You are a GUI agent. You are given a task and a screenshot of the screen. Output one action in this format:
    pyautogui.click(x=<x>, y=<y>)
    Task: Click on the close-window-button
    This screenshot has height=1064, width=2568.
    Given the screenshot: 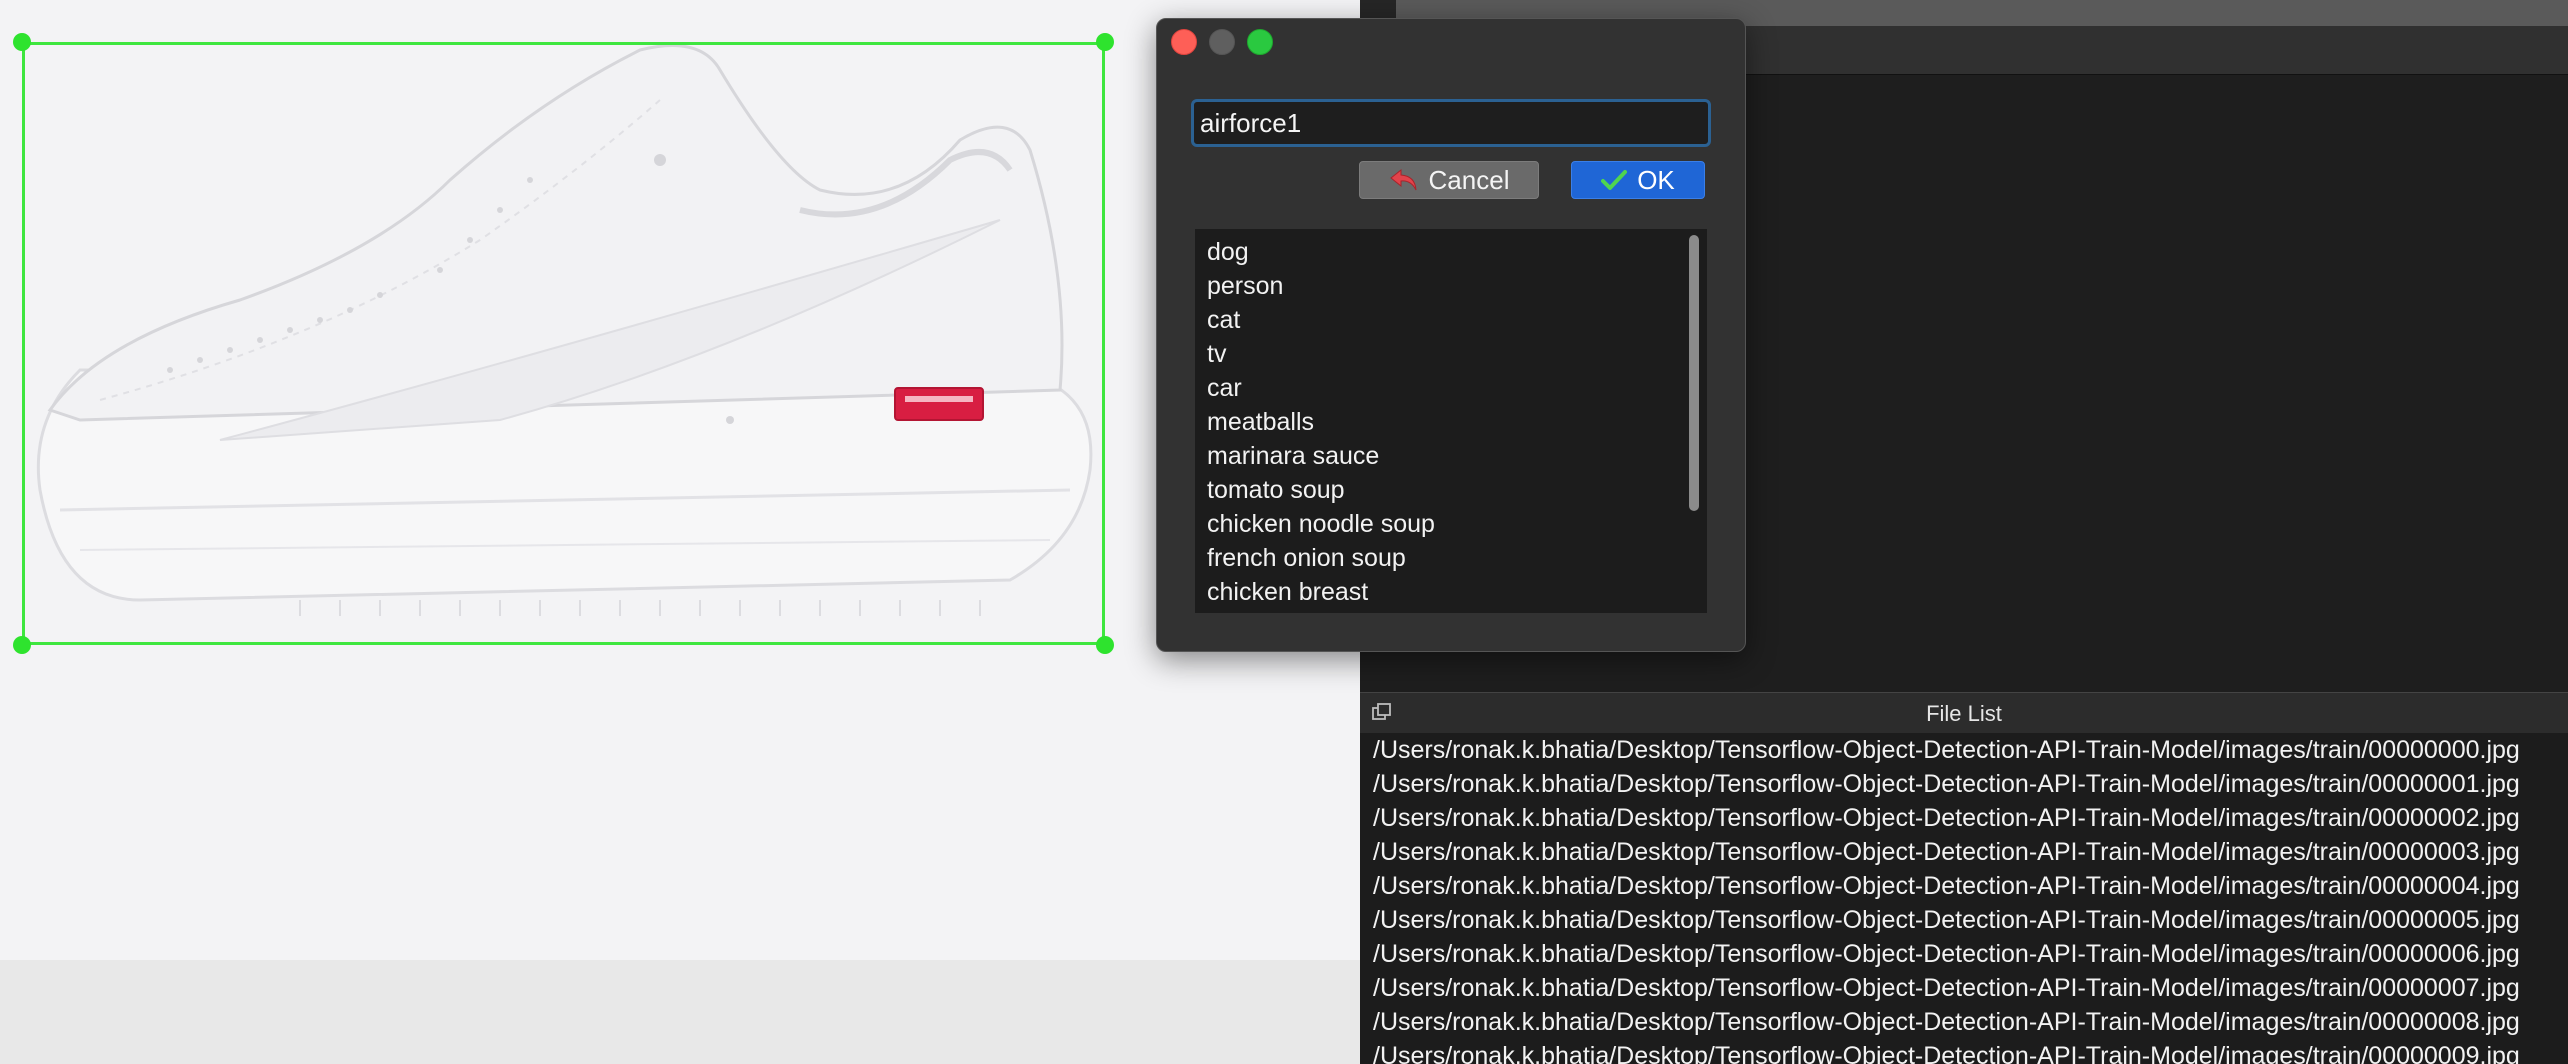 What is the action you would take?
    pyautogui.click(x=1184, y=42)
    